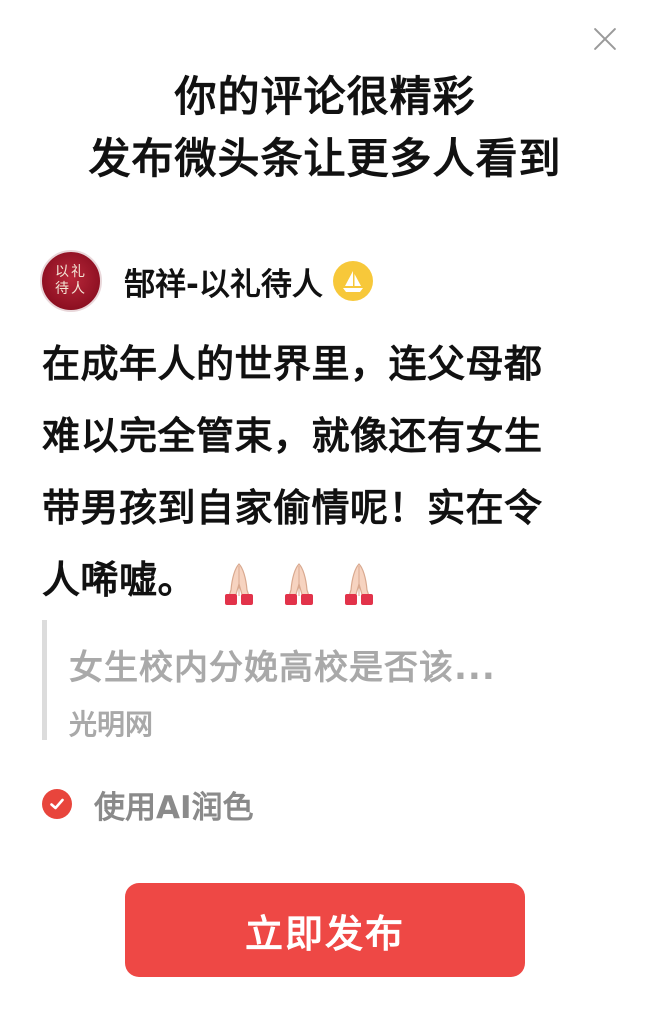 Image resolution: width=650 pixels, height=1025 pixels. What do you see at coordinates (292, 436) in the screenshot?
I see `comment-line: 难以完全管束，就像还有女生` at bounding box center [292, 436].